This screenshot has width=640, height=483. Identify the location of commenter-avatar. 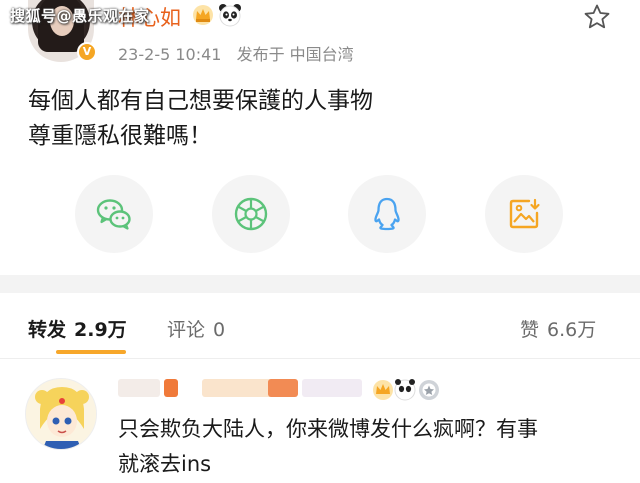
(61, 414).